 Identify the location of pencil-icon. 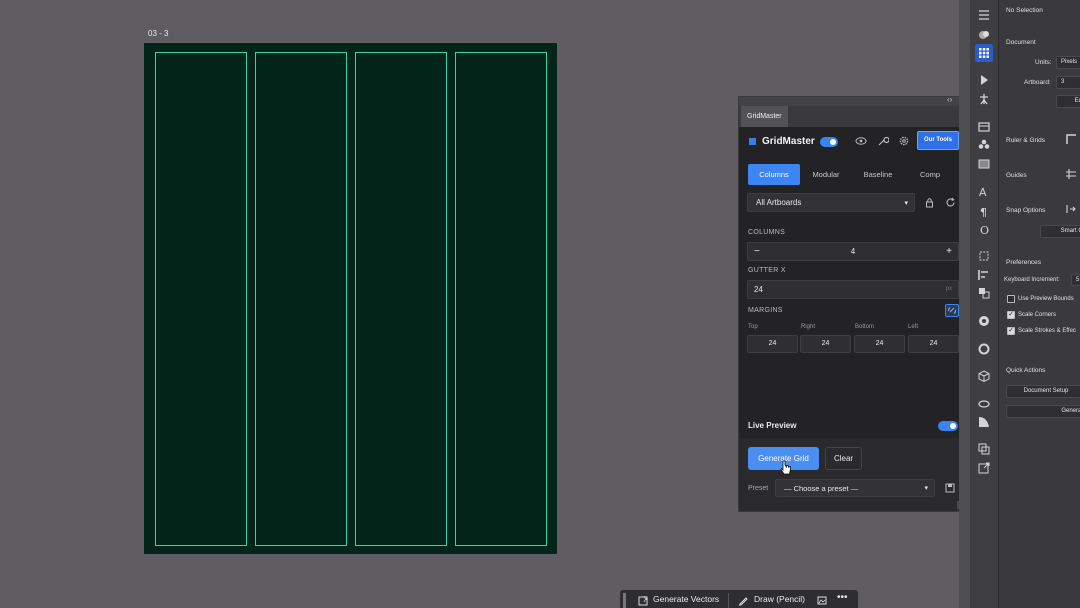
(743, 601).